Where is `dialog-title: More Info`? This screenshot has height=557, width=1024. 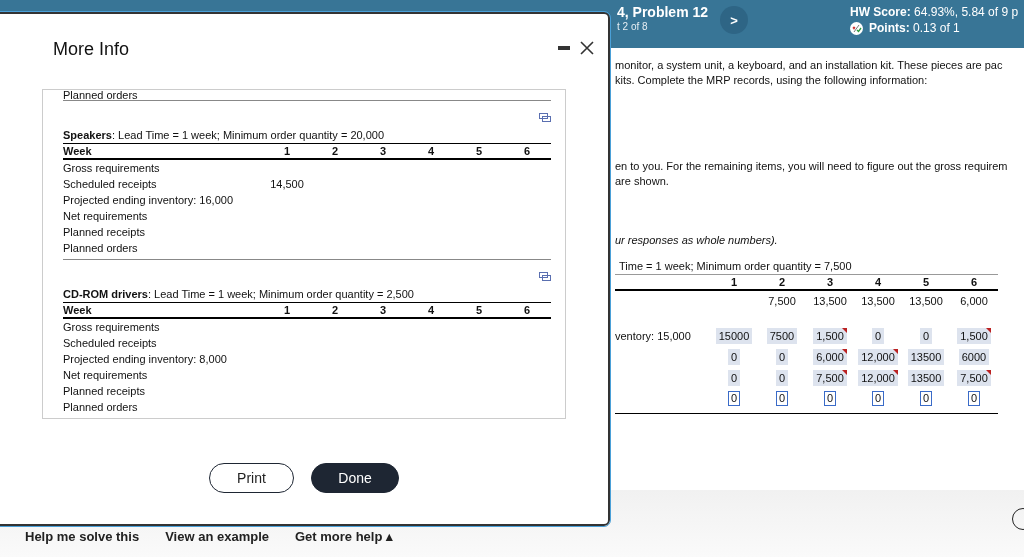 dialog-title: More Info is located at coordinates (92, 49).